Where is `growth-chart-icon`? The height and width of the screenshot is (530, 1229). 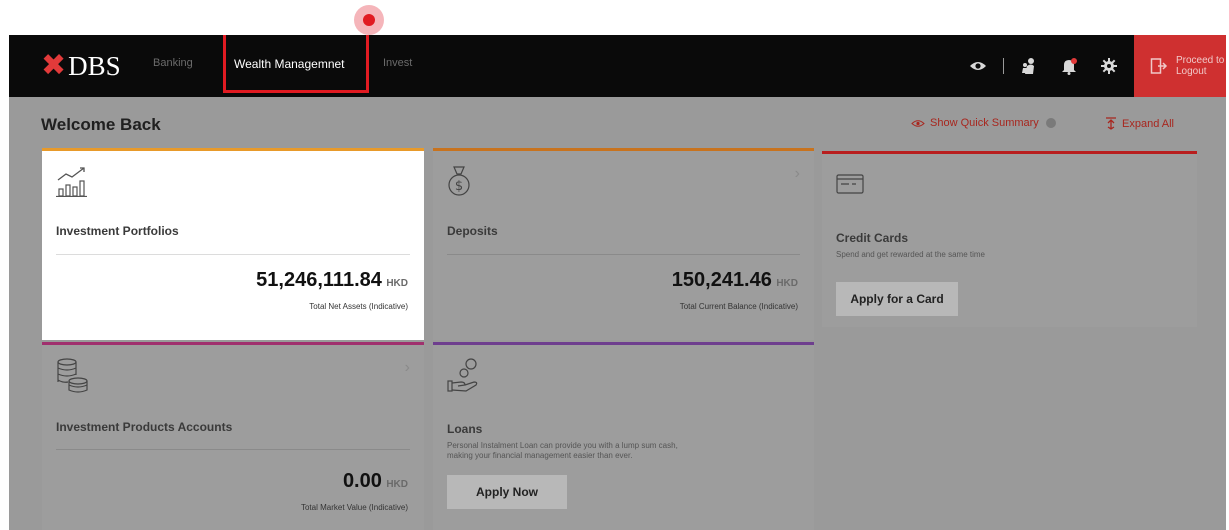
growth-chart-icon is located at coordinates (71, 182).